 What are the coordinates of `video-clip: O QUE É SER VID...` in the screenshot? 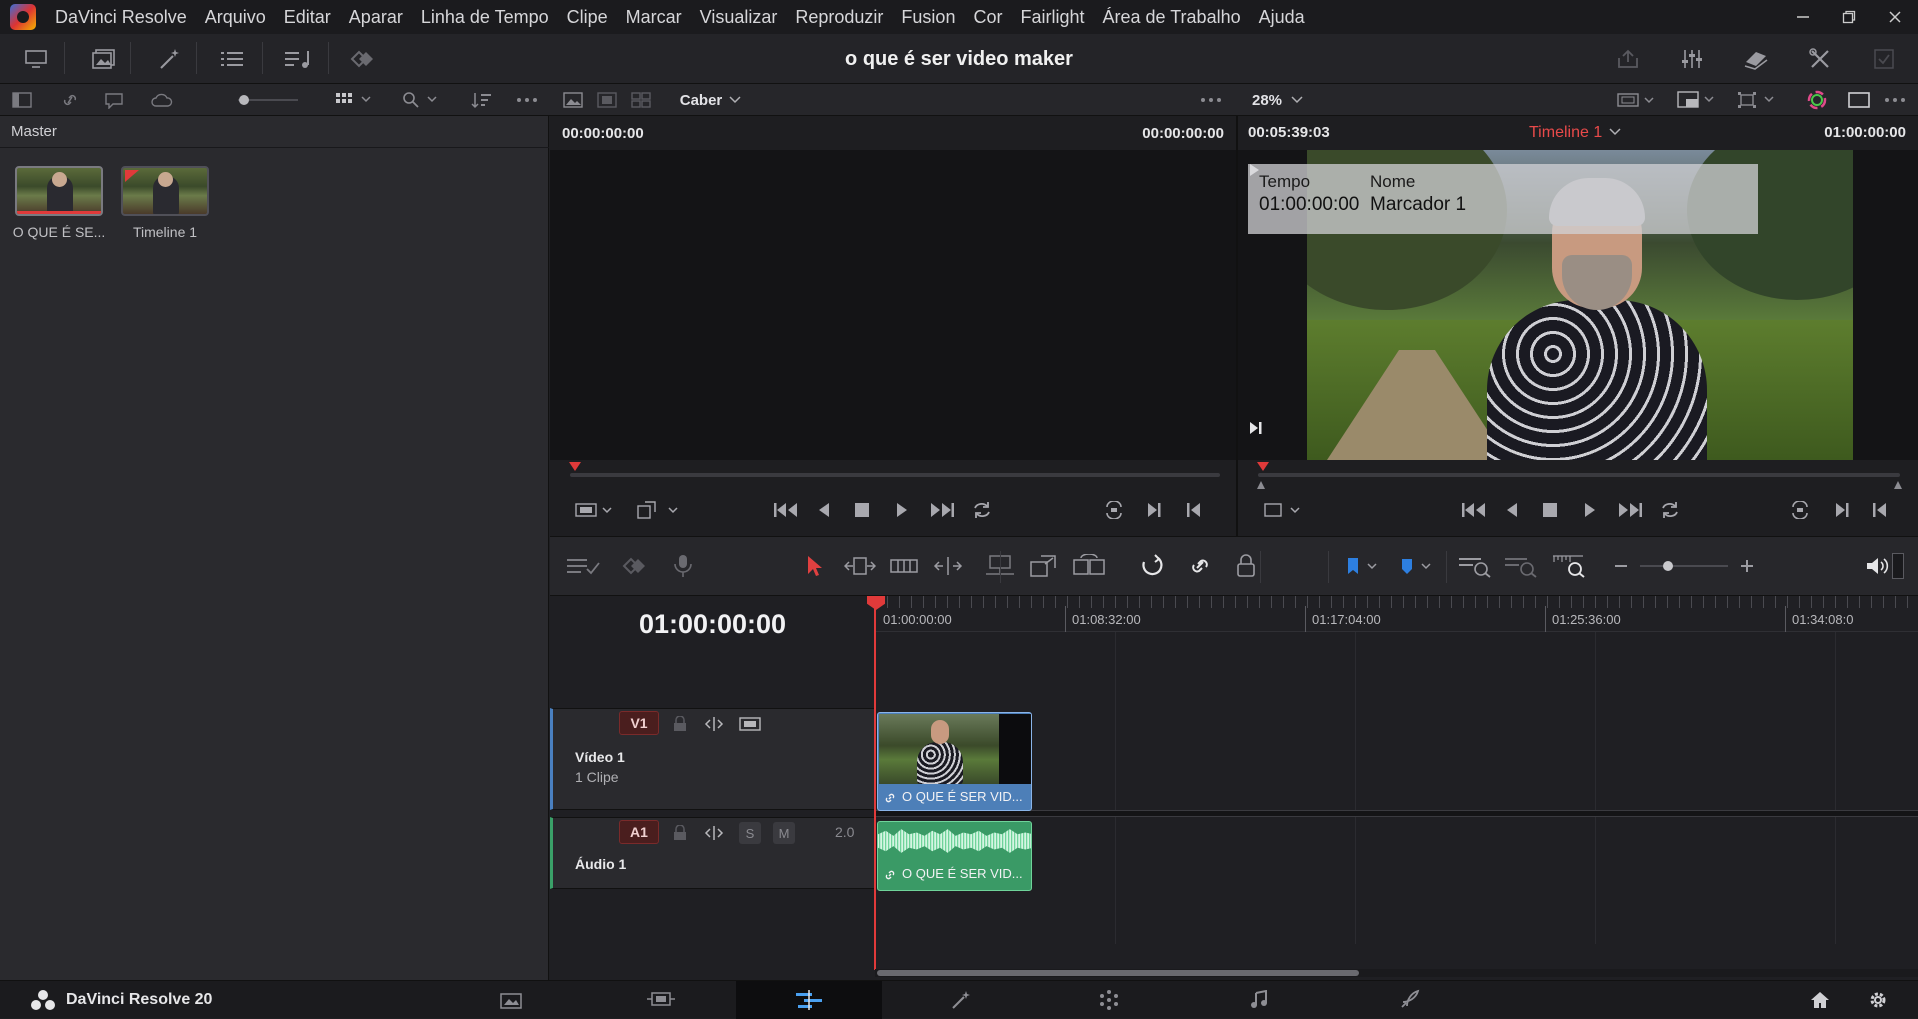 It's located at (954, 761).